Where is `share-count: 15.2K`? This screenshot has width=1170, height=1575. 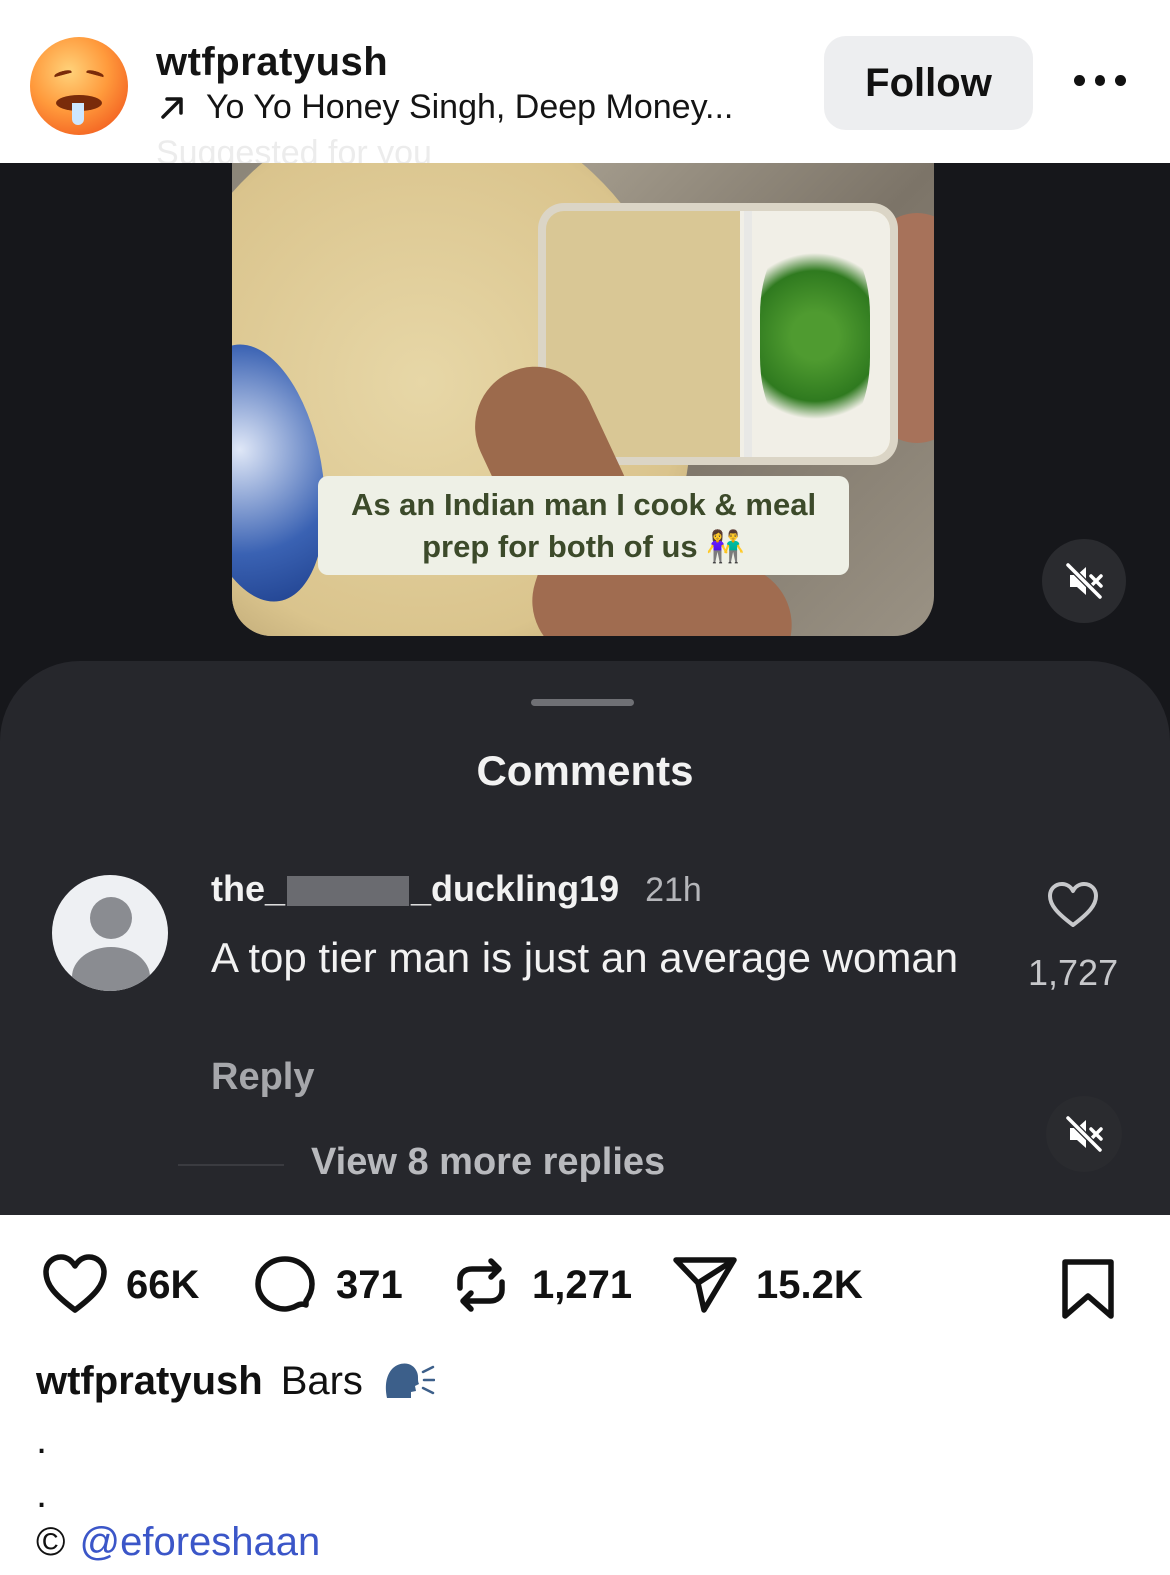 share-count: 15.2K is located at coordinates (809, 1284).